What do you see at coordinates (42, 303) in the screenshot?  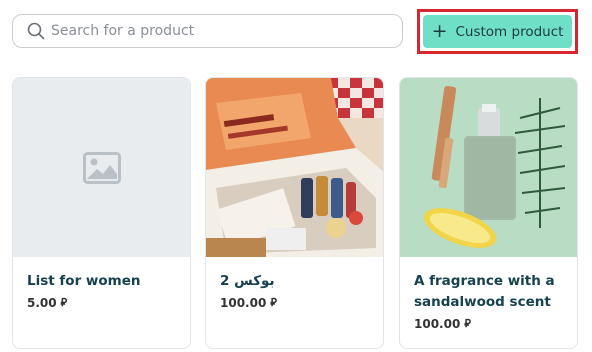 I see `price-value: 5.00` at bounding box center [42, 303].